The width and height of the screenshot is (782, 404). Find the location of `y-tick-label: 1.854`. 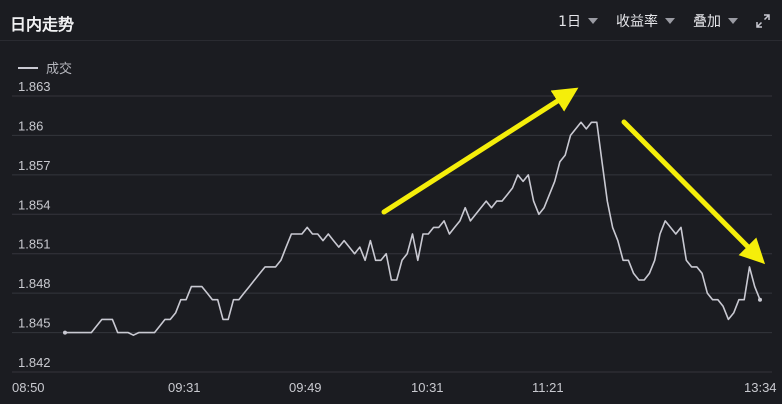

y-tick-label: 1.854 is located at coordinates (34, 204).